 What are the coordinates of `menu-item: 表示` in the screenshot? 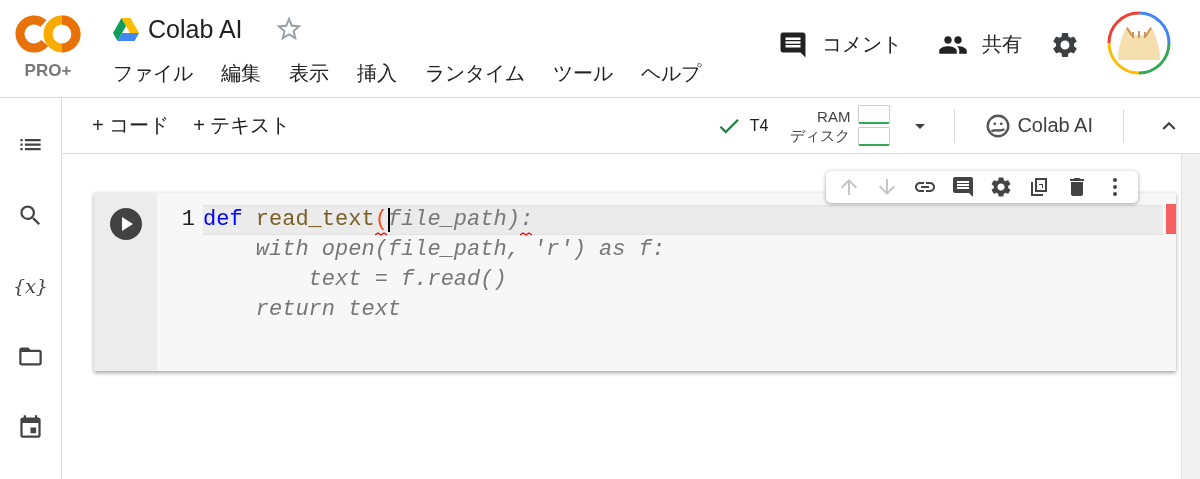 It's located at (313, 73).